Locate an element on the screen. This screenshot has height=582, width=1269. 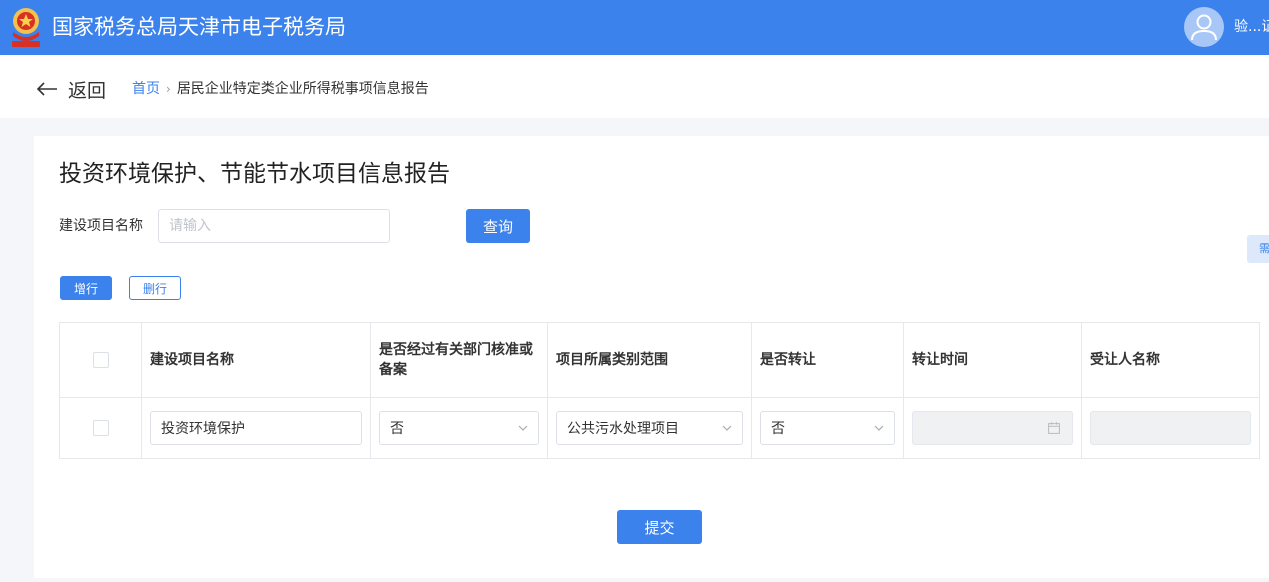
column-header-category: 项目所属类别范围 is located at coordinates (650, 360).